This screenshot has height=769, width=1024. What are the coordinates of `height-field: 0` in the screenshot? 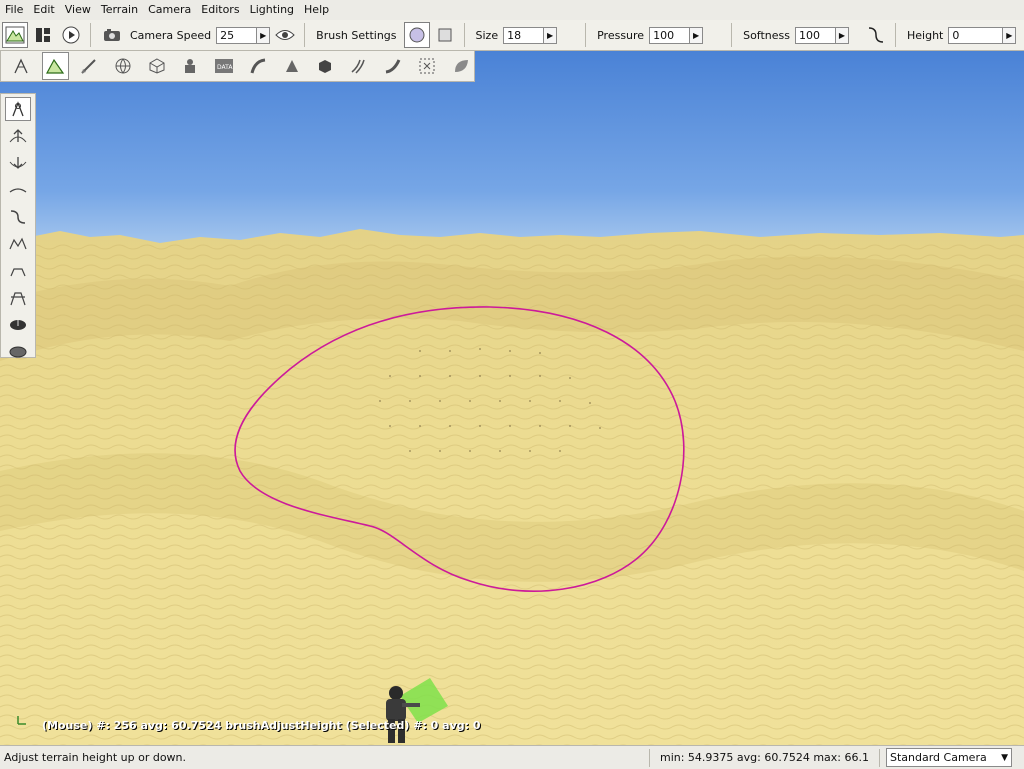 It's located at (976, 35).